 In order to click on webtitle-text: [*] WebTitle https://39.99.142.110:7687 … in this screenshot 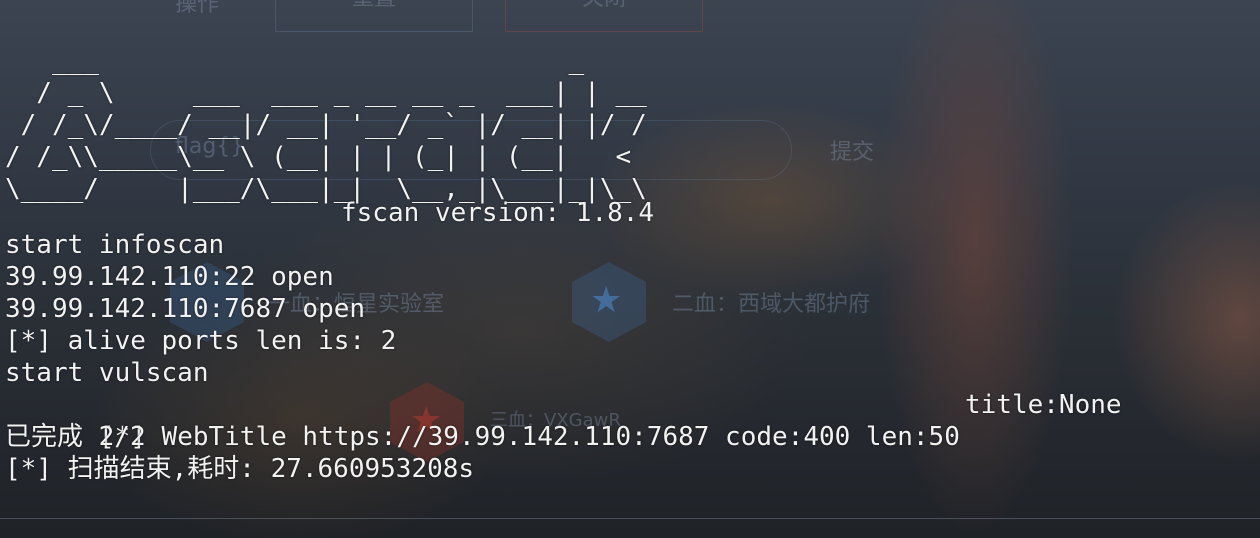, I will do `click(529, 437)`.